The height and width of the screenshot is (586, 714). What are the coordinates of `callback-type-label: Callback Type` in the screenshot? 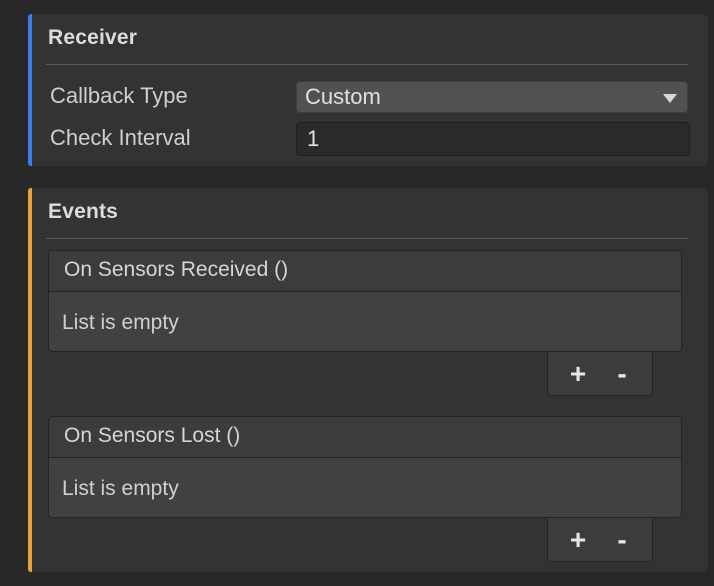 It's located at (119, 95).